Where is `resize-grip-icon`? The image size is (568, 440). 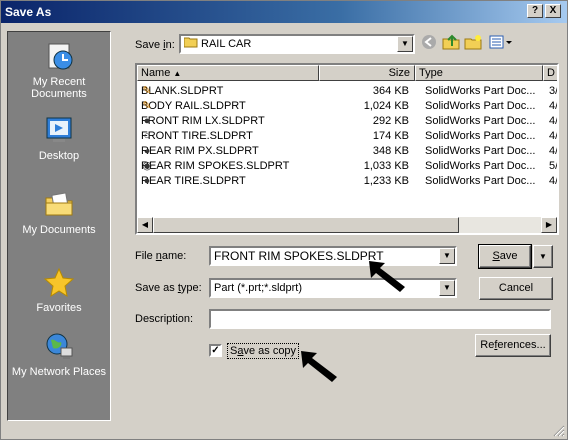
resize-grip-icon is located at coordinates (559, 431).